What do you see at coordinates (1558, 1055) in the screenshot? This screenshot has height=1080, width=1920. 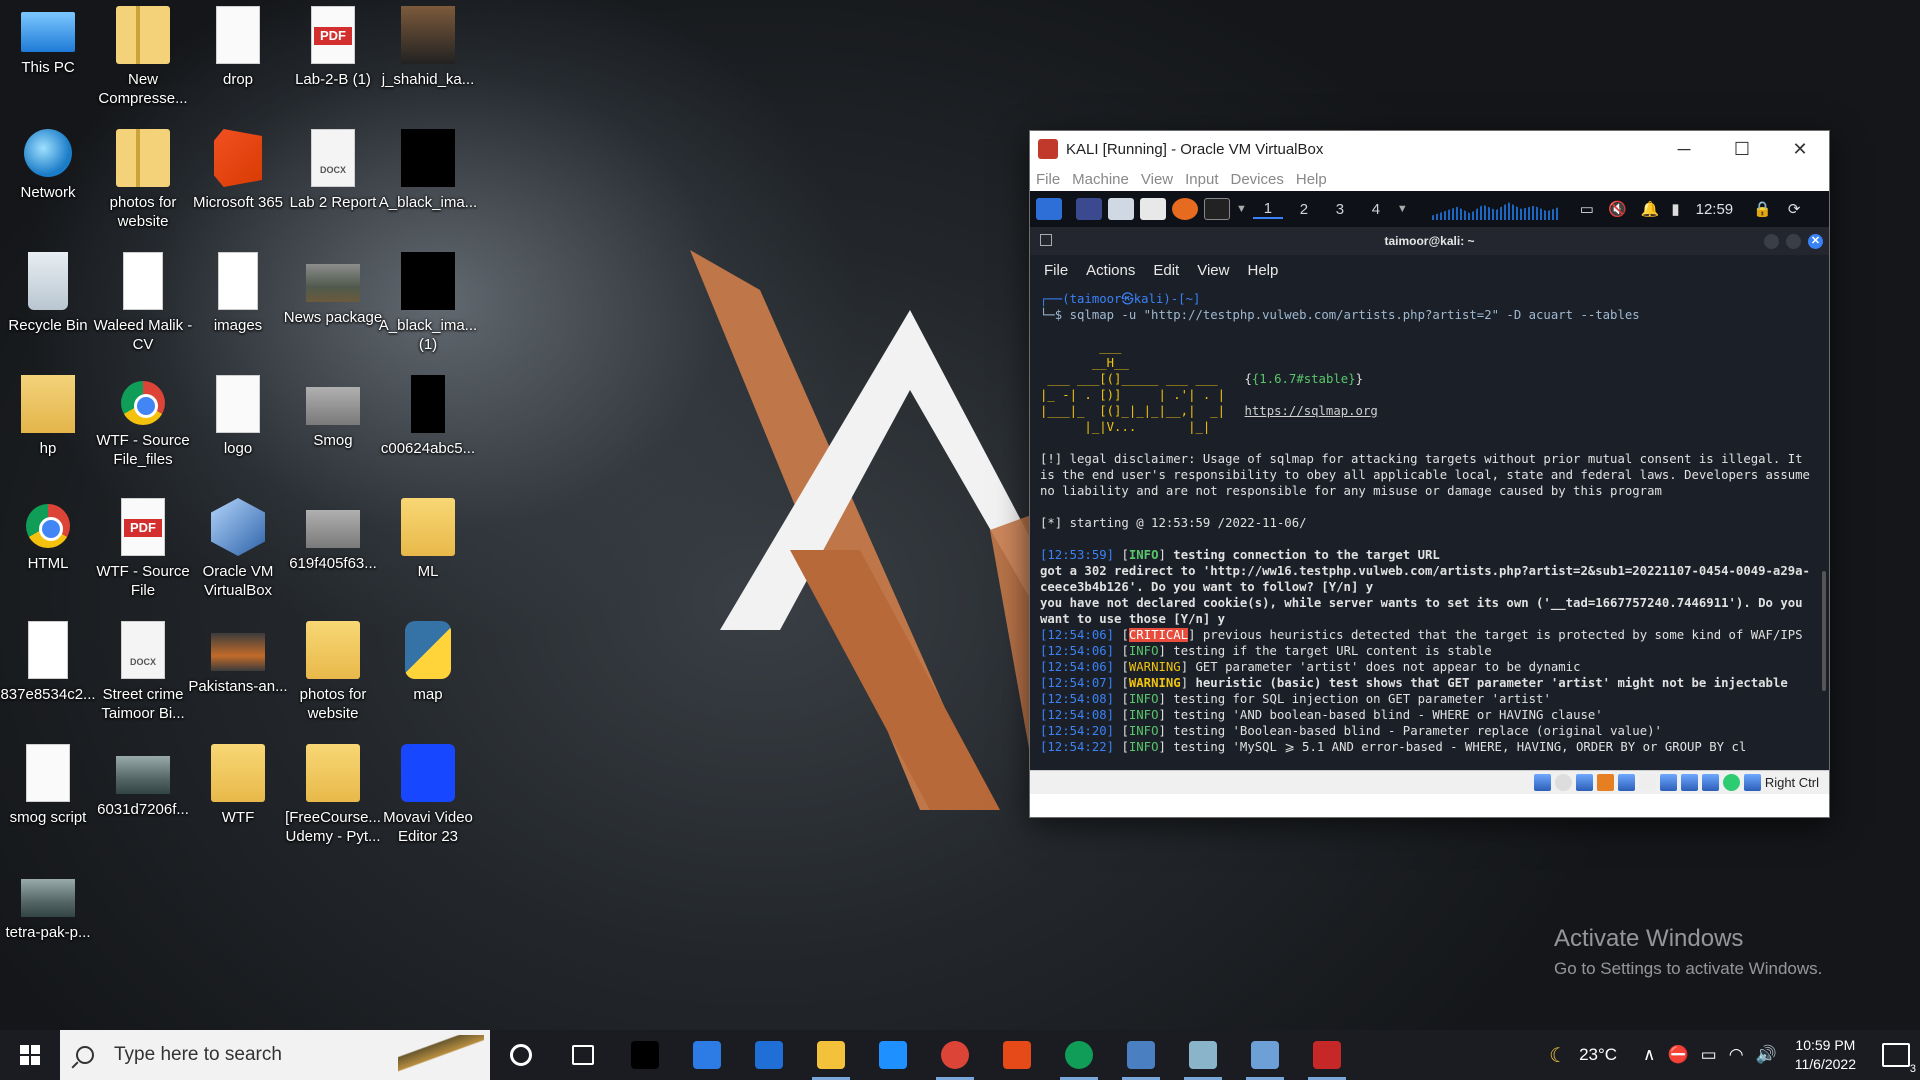 I see `weather-icon: ☾` at bounding box center [1558, 1055].